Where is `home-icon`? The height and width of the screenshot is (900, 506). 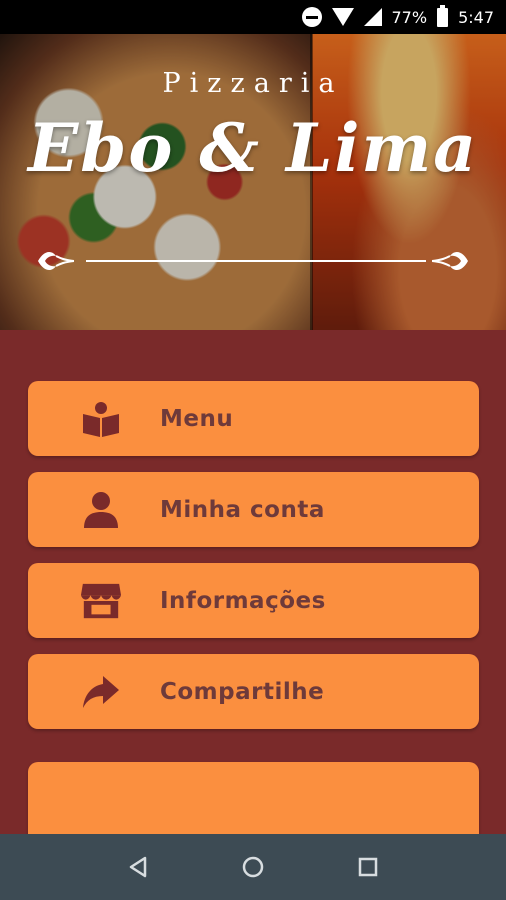
home-icon is located at coordinates (253, 867).